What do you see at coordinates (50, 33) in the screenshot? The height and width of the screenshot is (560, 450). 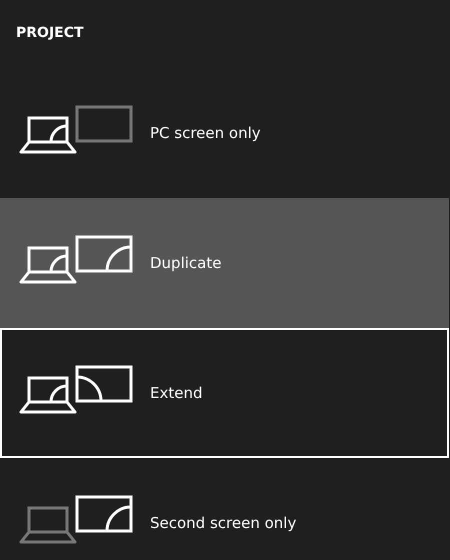 I see `panel-title: PROJECT` at bounding box center [50, 33].